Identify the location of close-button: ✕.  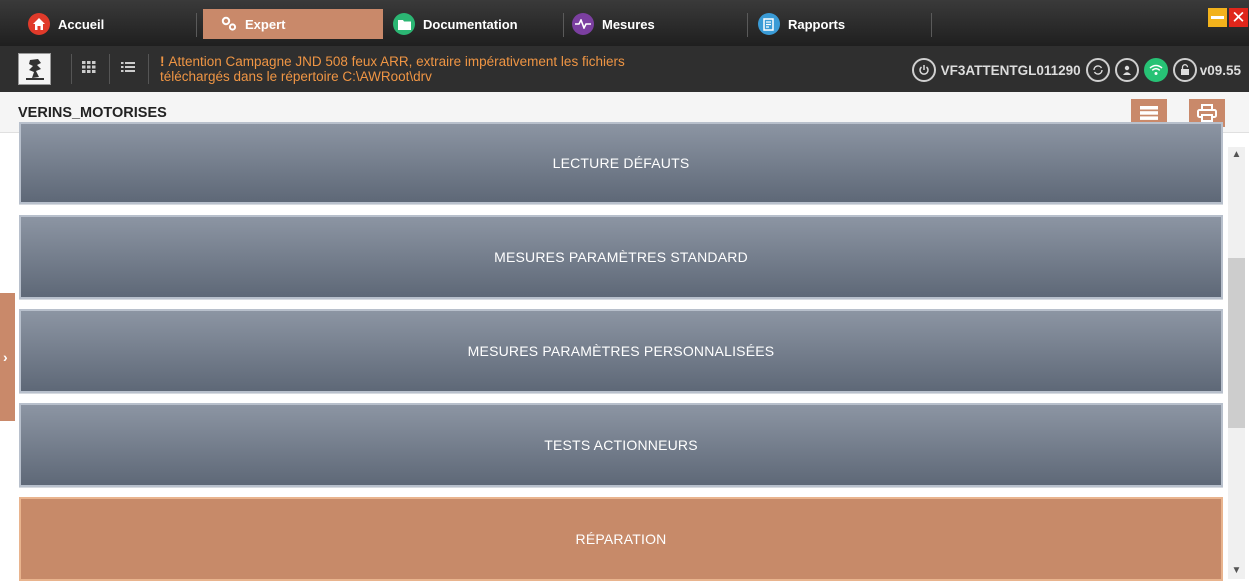
(1238, 17).